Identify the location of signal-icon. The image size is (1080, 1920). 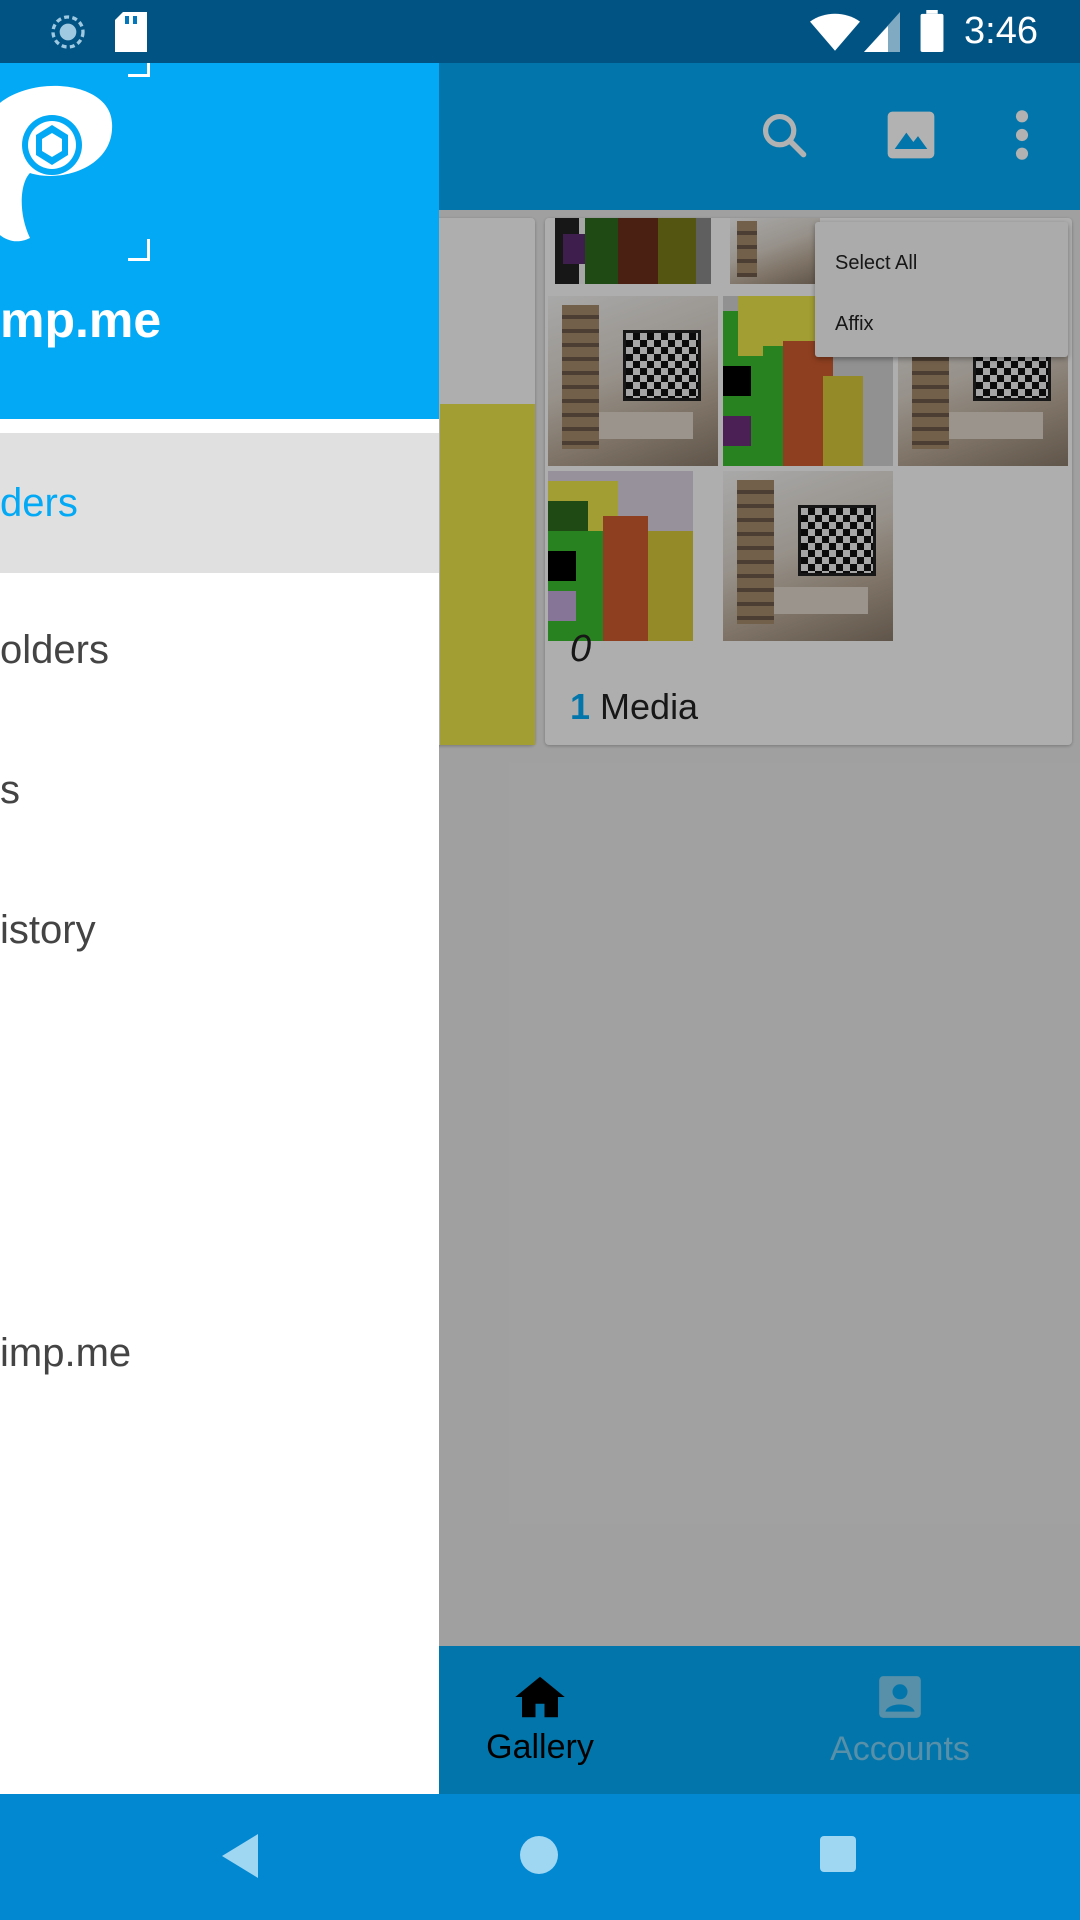
(882, 34).